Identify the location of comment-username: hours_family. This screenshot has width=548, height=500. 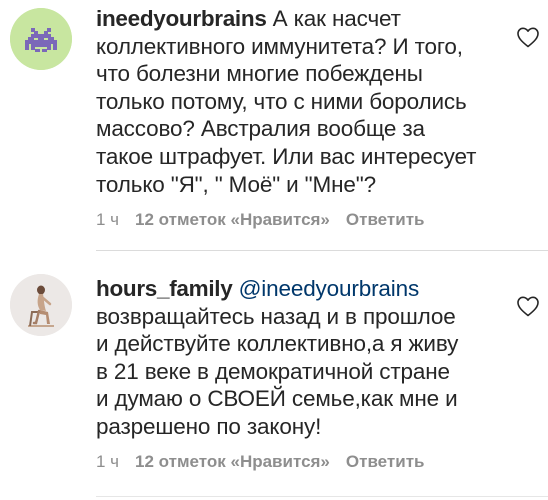
(164, 288).